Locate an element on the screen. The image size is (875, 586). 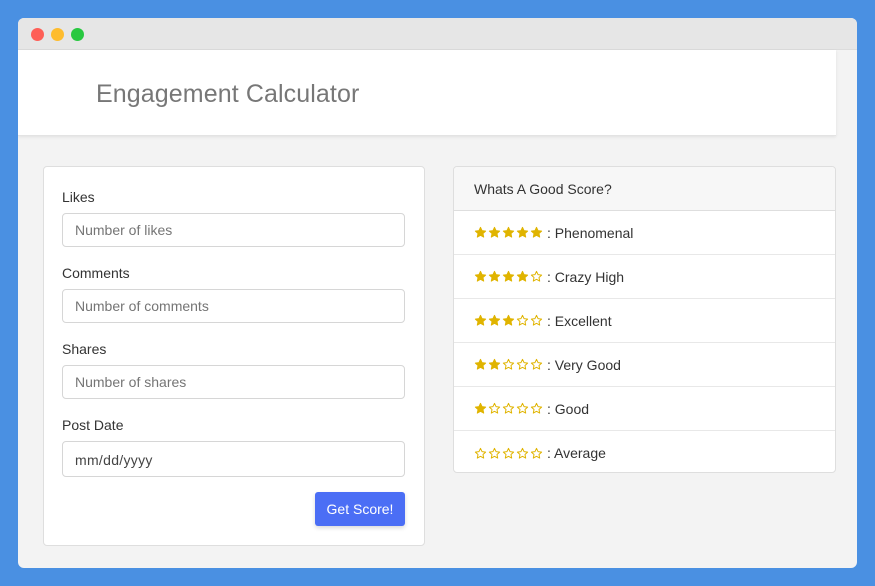
page-header: Engagement Calculator is located at coordinates (427, 93).